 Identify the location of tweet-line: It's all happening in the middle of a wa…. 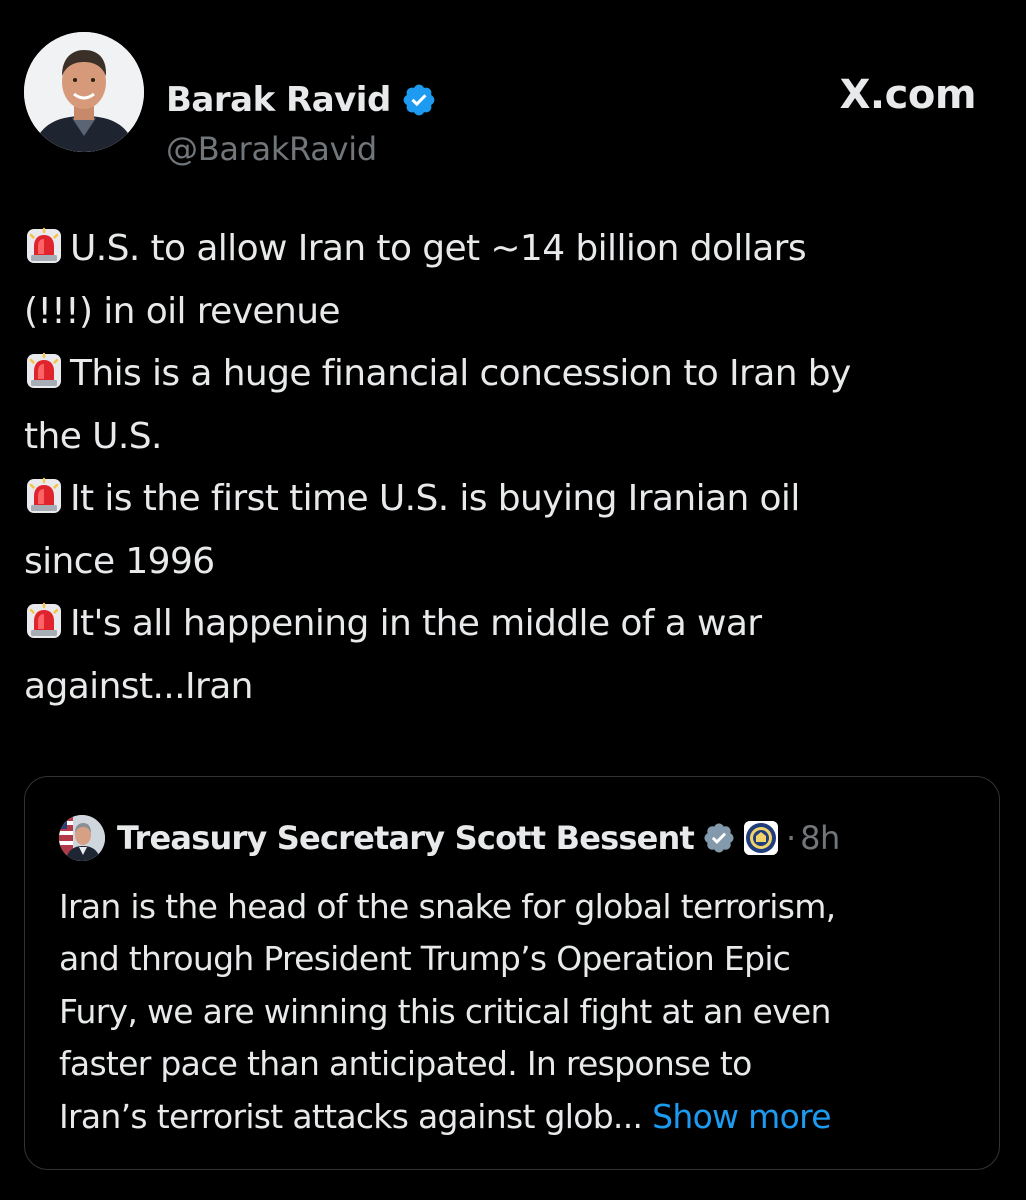
(514, 624).